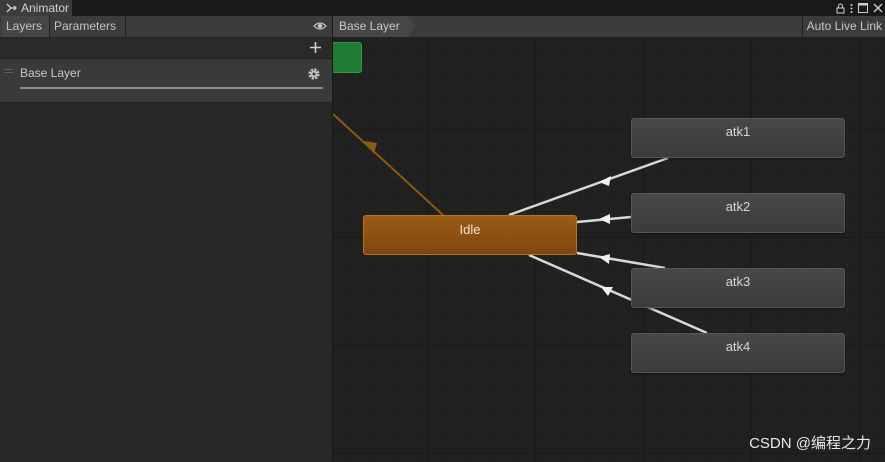 This screenshot has width=885, height=462. I want to click on layer-toolbar, so click(166, 48).